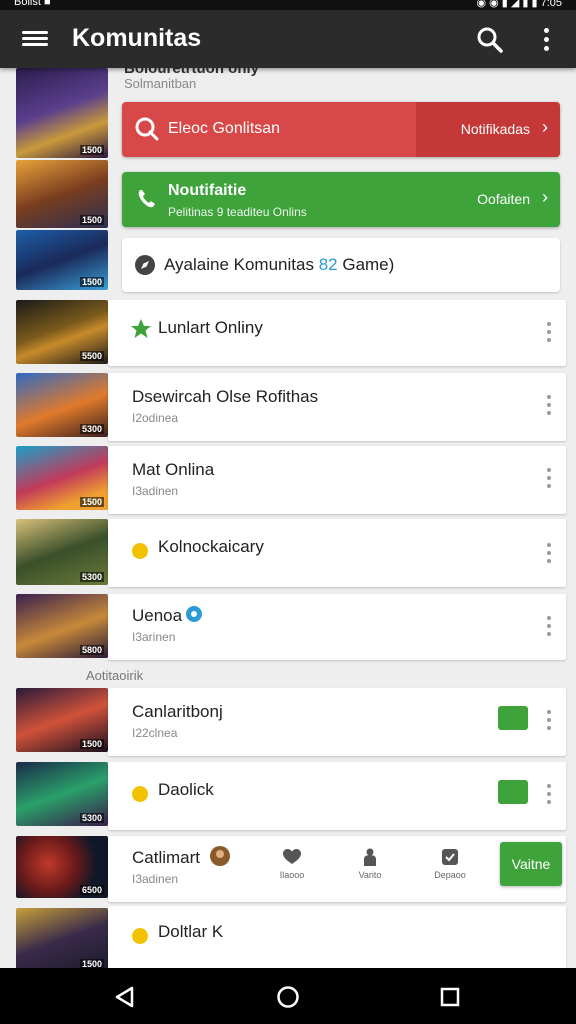 This screenshot has height=1024, width=576. What do you see at coordinates (173, 469) in the screenshot?
I see `community-name: Mat Onlina` at bounding box center [173, 469].